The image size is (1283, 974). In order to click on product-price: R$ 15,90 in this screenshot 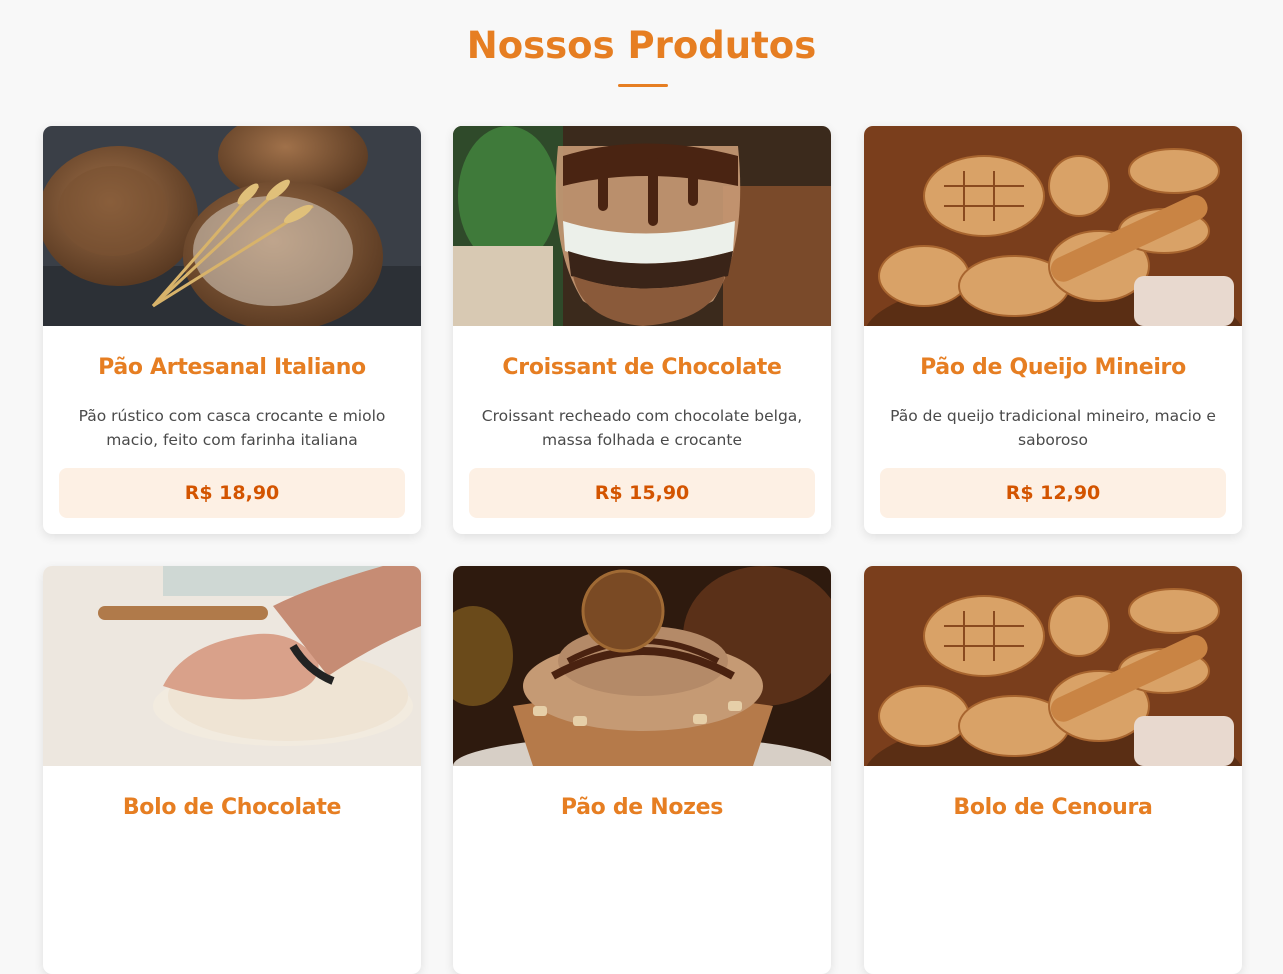, I will do `click(642, 493)`.